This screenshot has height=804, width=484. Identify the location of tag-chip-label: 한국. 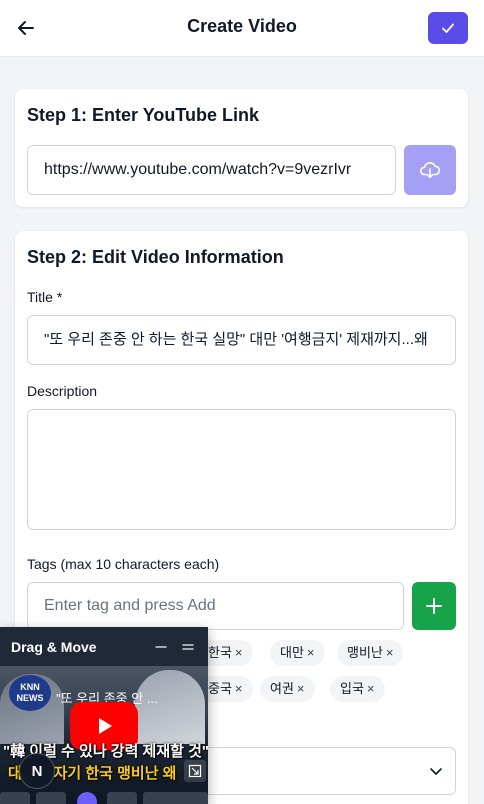
(220, 652).